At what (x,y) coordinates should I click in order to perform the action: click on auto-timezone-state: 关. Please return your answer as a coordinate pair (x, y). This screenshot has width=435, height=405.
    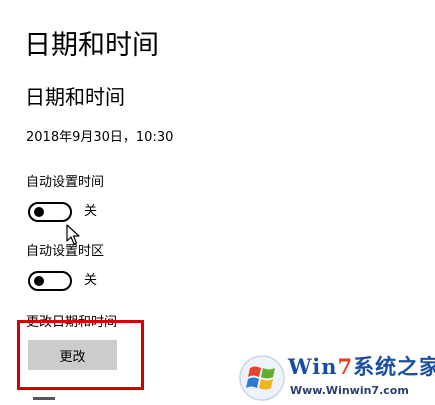
    Looking at the image, I should click on (91, 280).